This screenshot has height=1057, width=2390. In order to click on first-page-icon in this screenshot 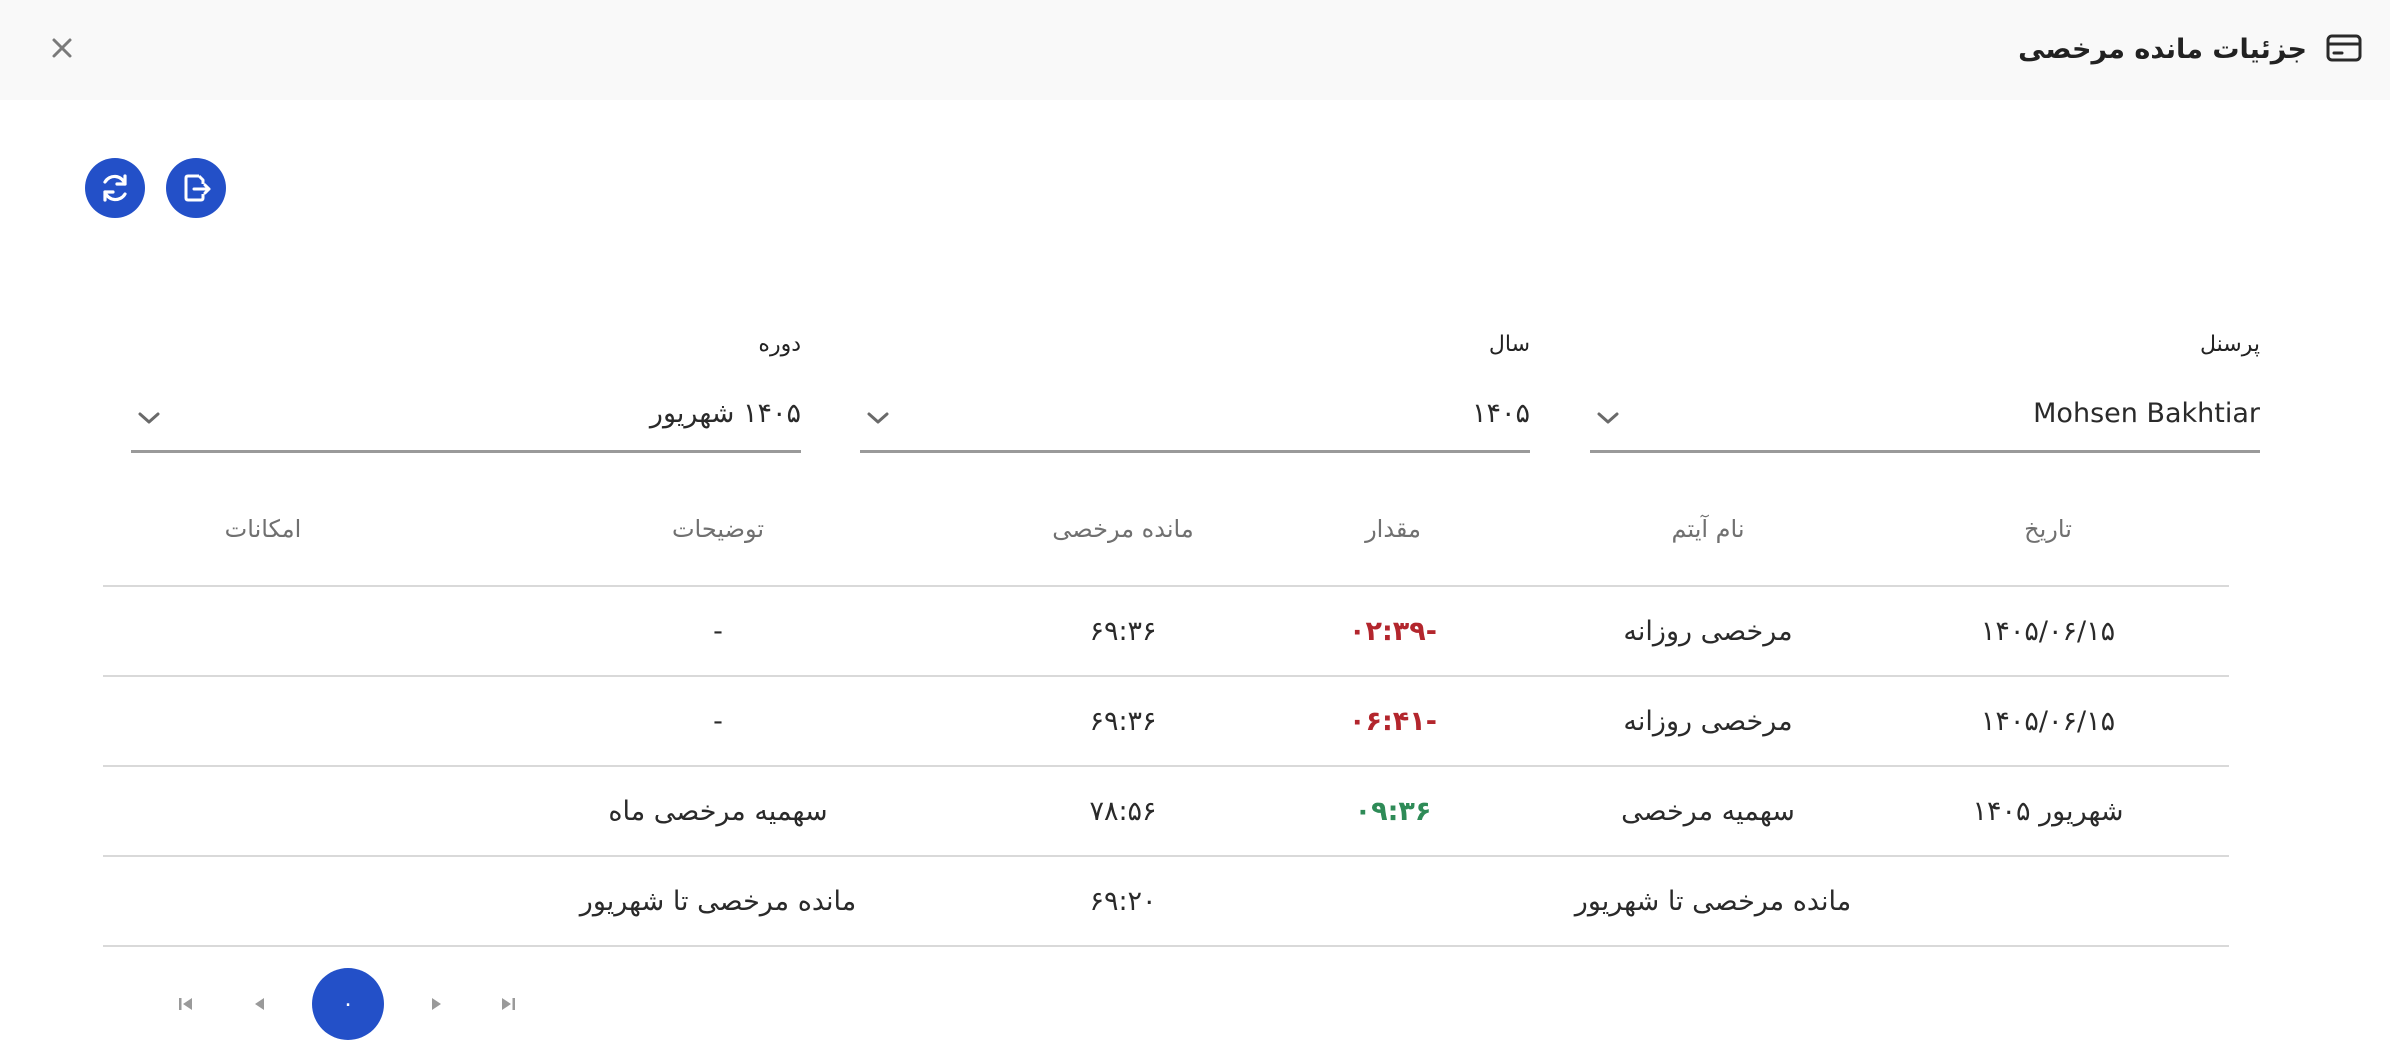, I will do `click(185, 1004)`.